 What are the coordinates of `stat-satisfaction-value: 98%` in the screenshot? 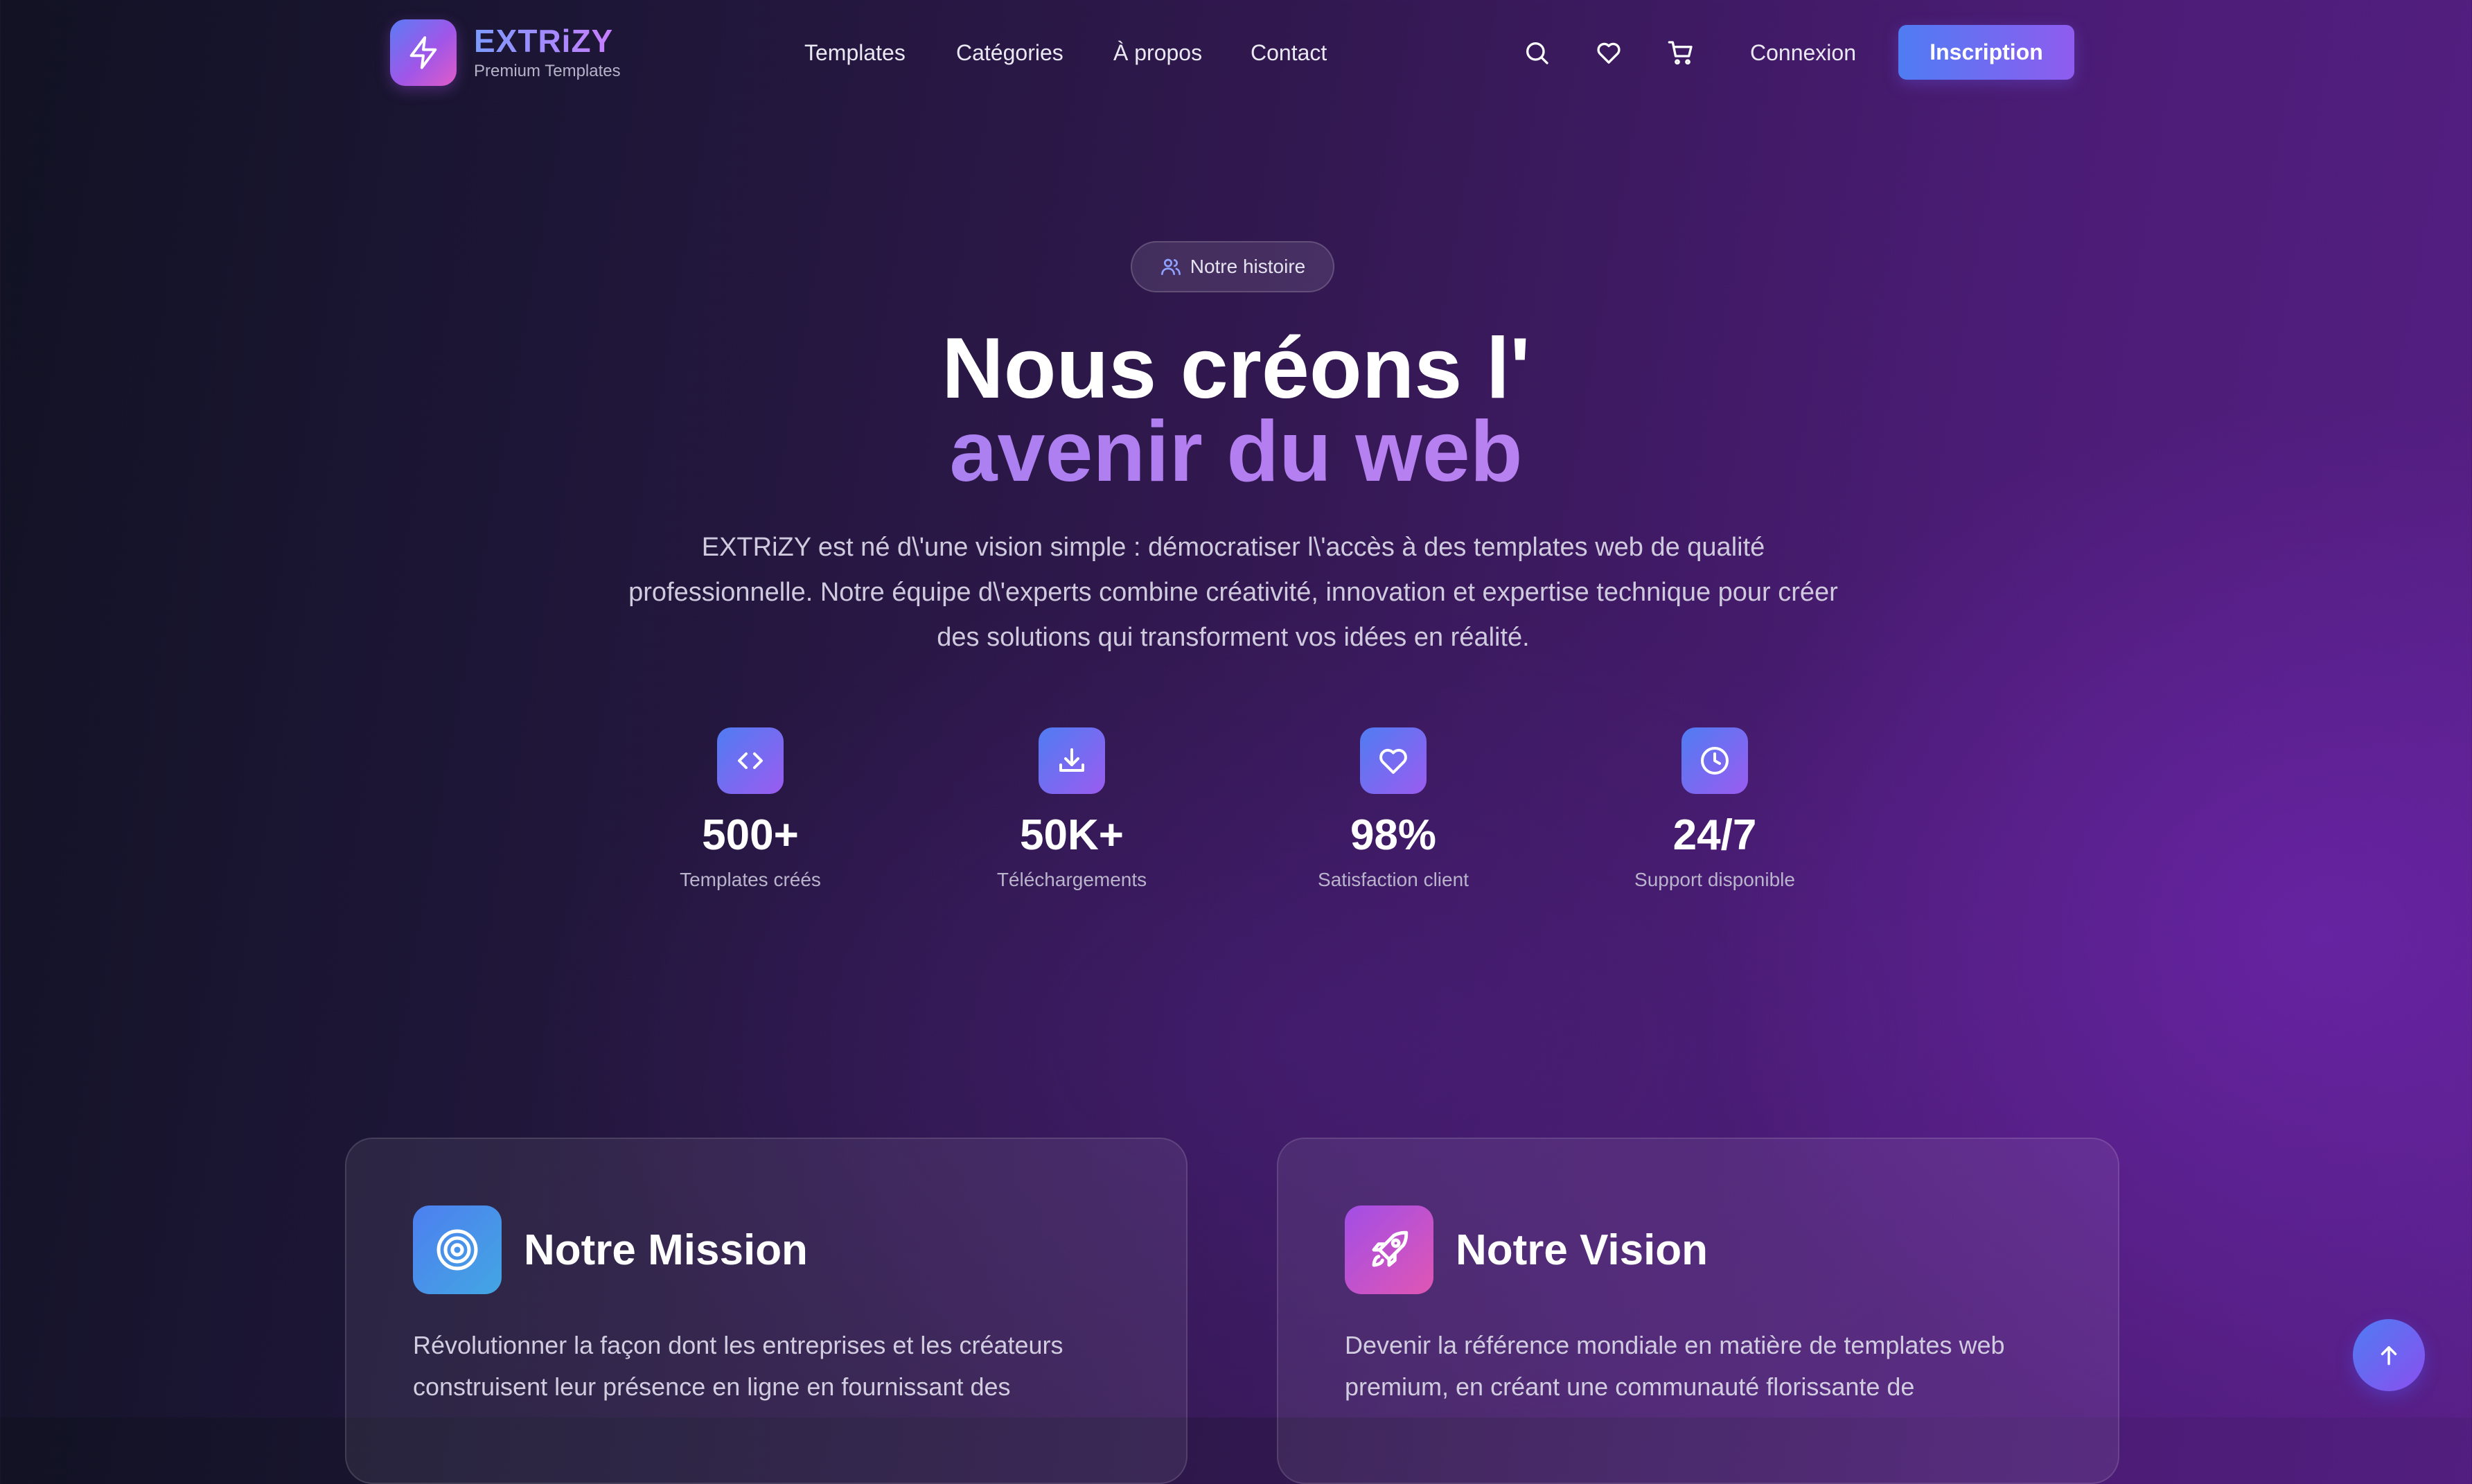 It's located at (1393, 835).